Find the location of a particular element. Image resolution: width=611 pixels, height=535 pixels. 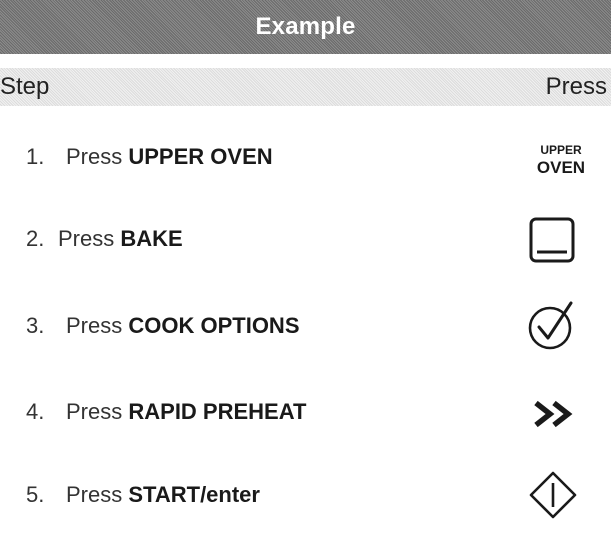

step-instruction: Press UPPER OVEN is located at coordinates (169, 157).